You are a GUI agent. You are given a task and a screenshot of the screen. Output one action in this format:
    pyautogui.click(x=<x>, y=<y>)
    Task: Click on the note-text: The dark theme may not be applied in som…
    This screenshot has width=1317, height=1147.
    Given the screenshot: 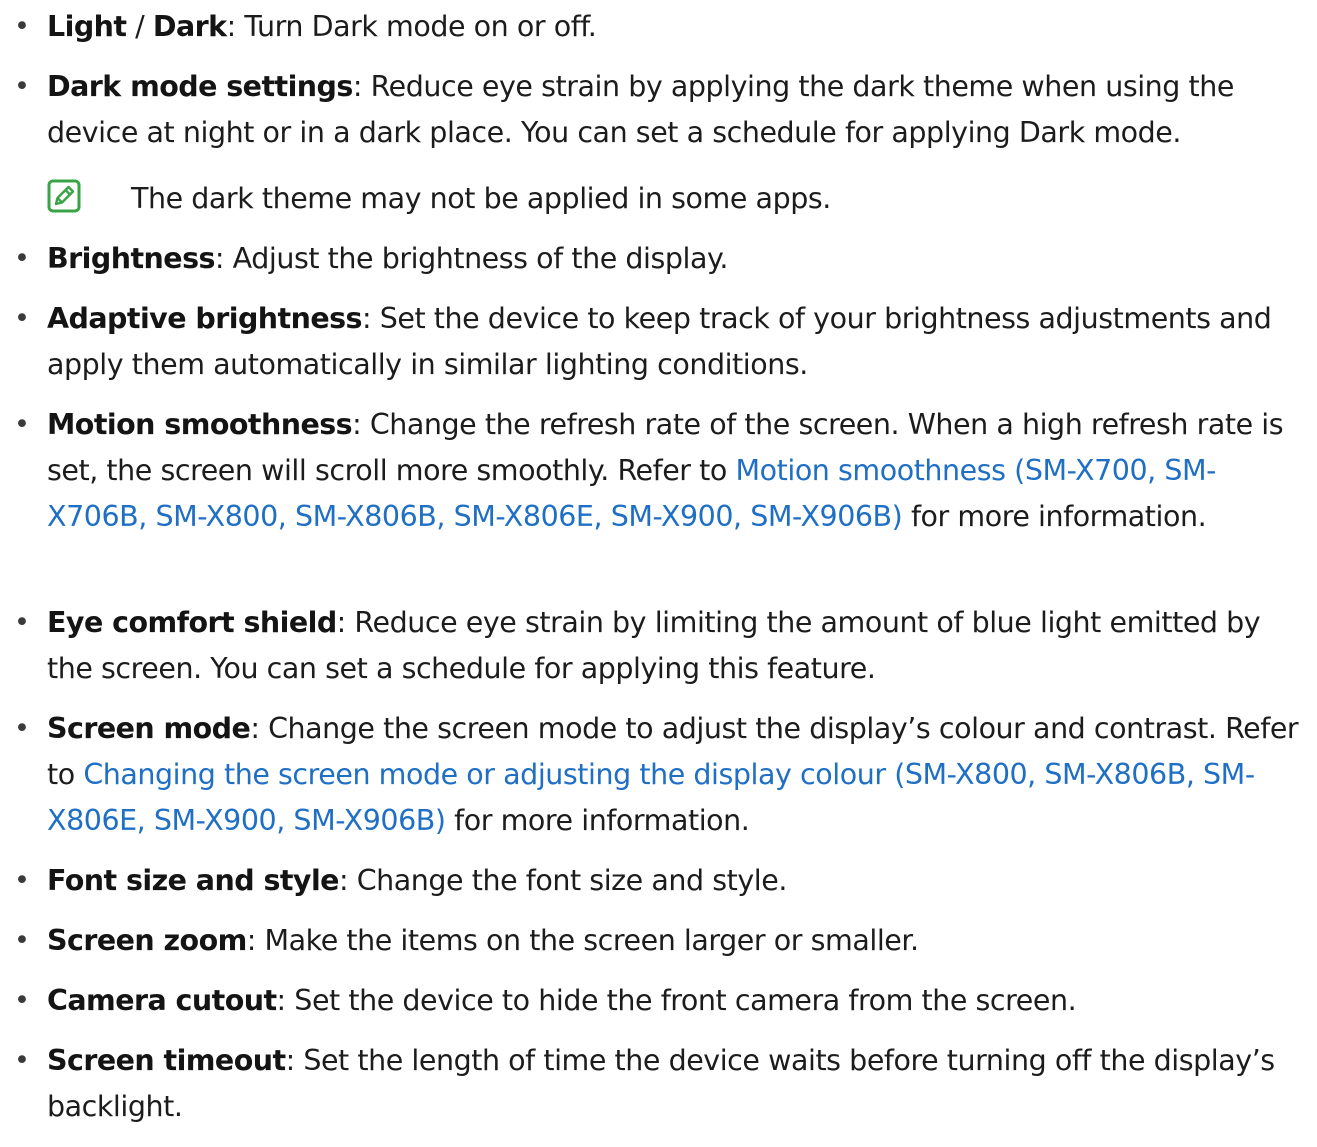 What is the action you would take?
    pyautogui.click(x=481, y=198)
    